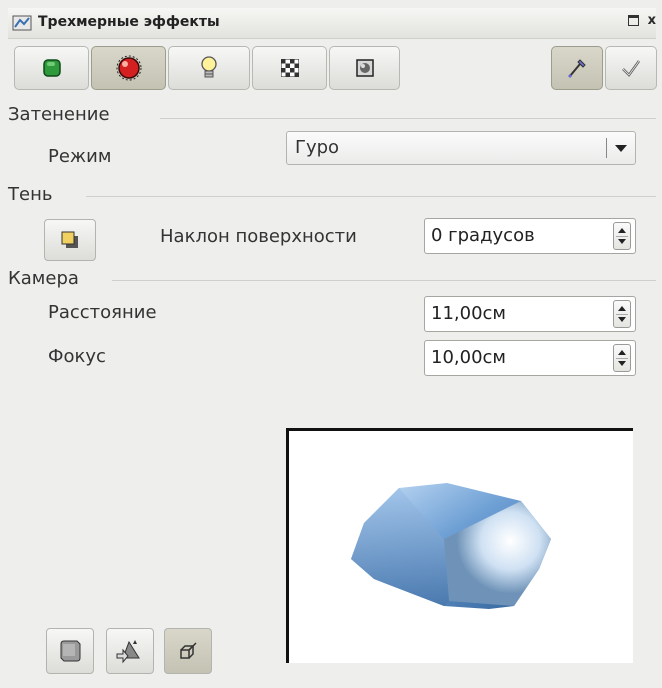 Image resolution: width=662 pixels, height=688 pixels. What do you see at coordinates (606, 148) in the screenshot?
I see `combo-separator` at bounding box center [606, 148].